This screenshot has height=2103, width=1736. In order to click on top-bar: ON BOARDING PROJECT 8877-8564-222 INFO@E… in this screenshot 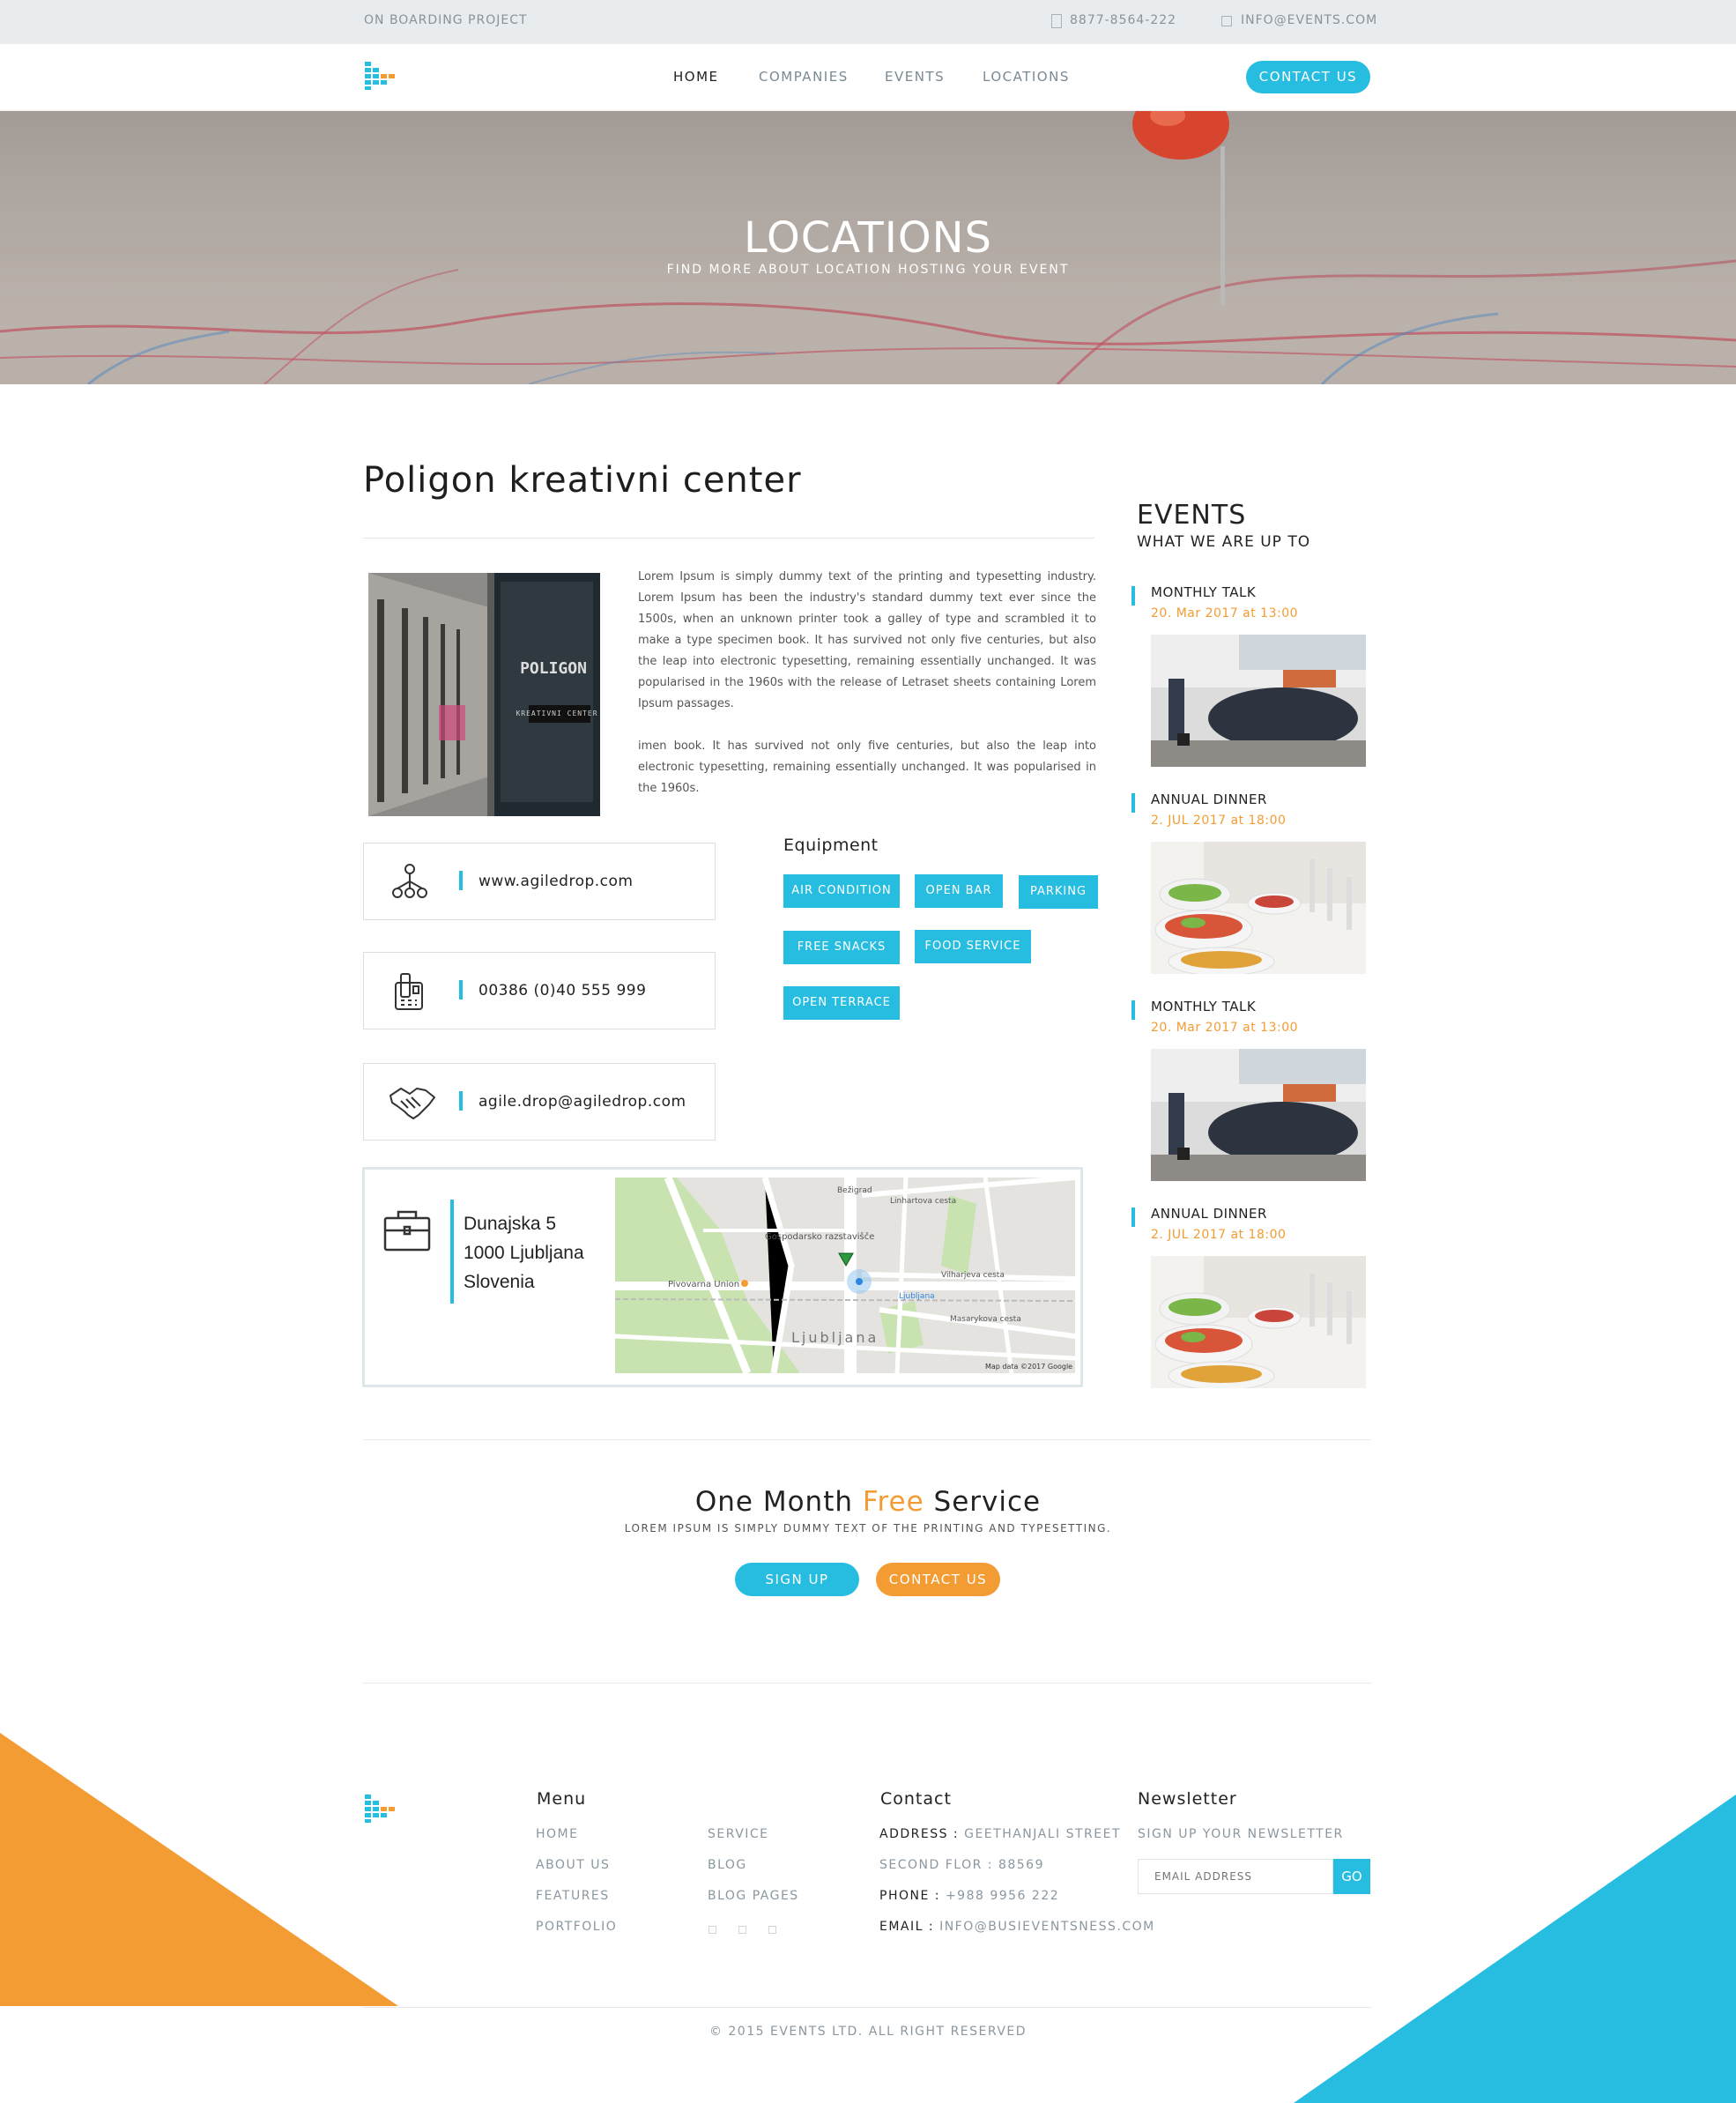, I will do `click(868, 22)`.